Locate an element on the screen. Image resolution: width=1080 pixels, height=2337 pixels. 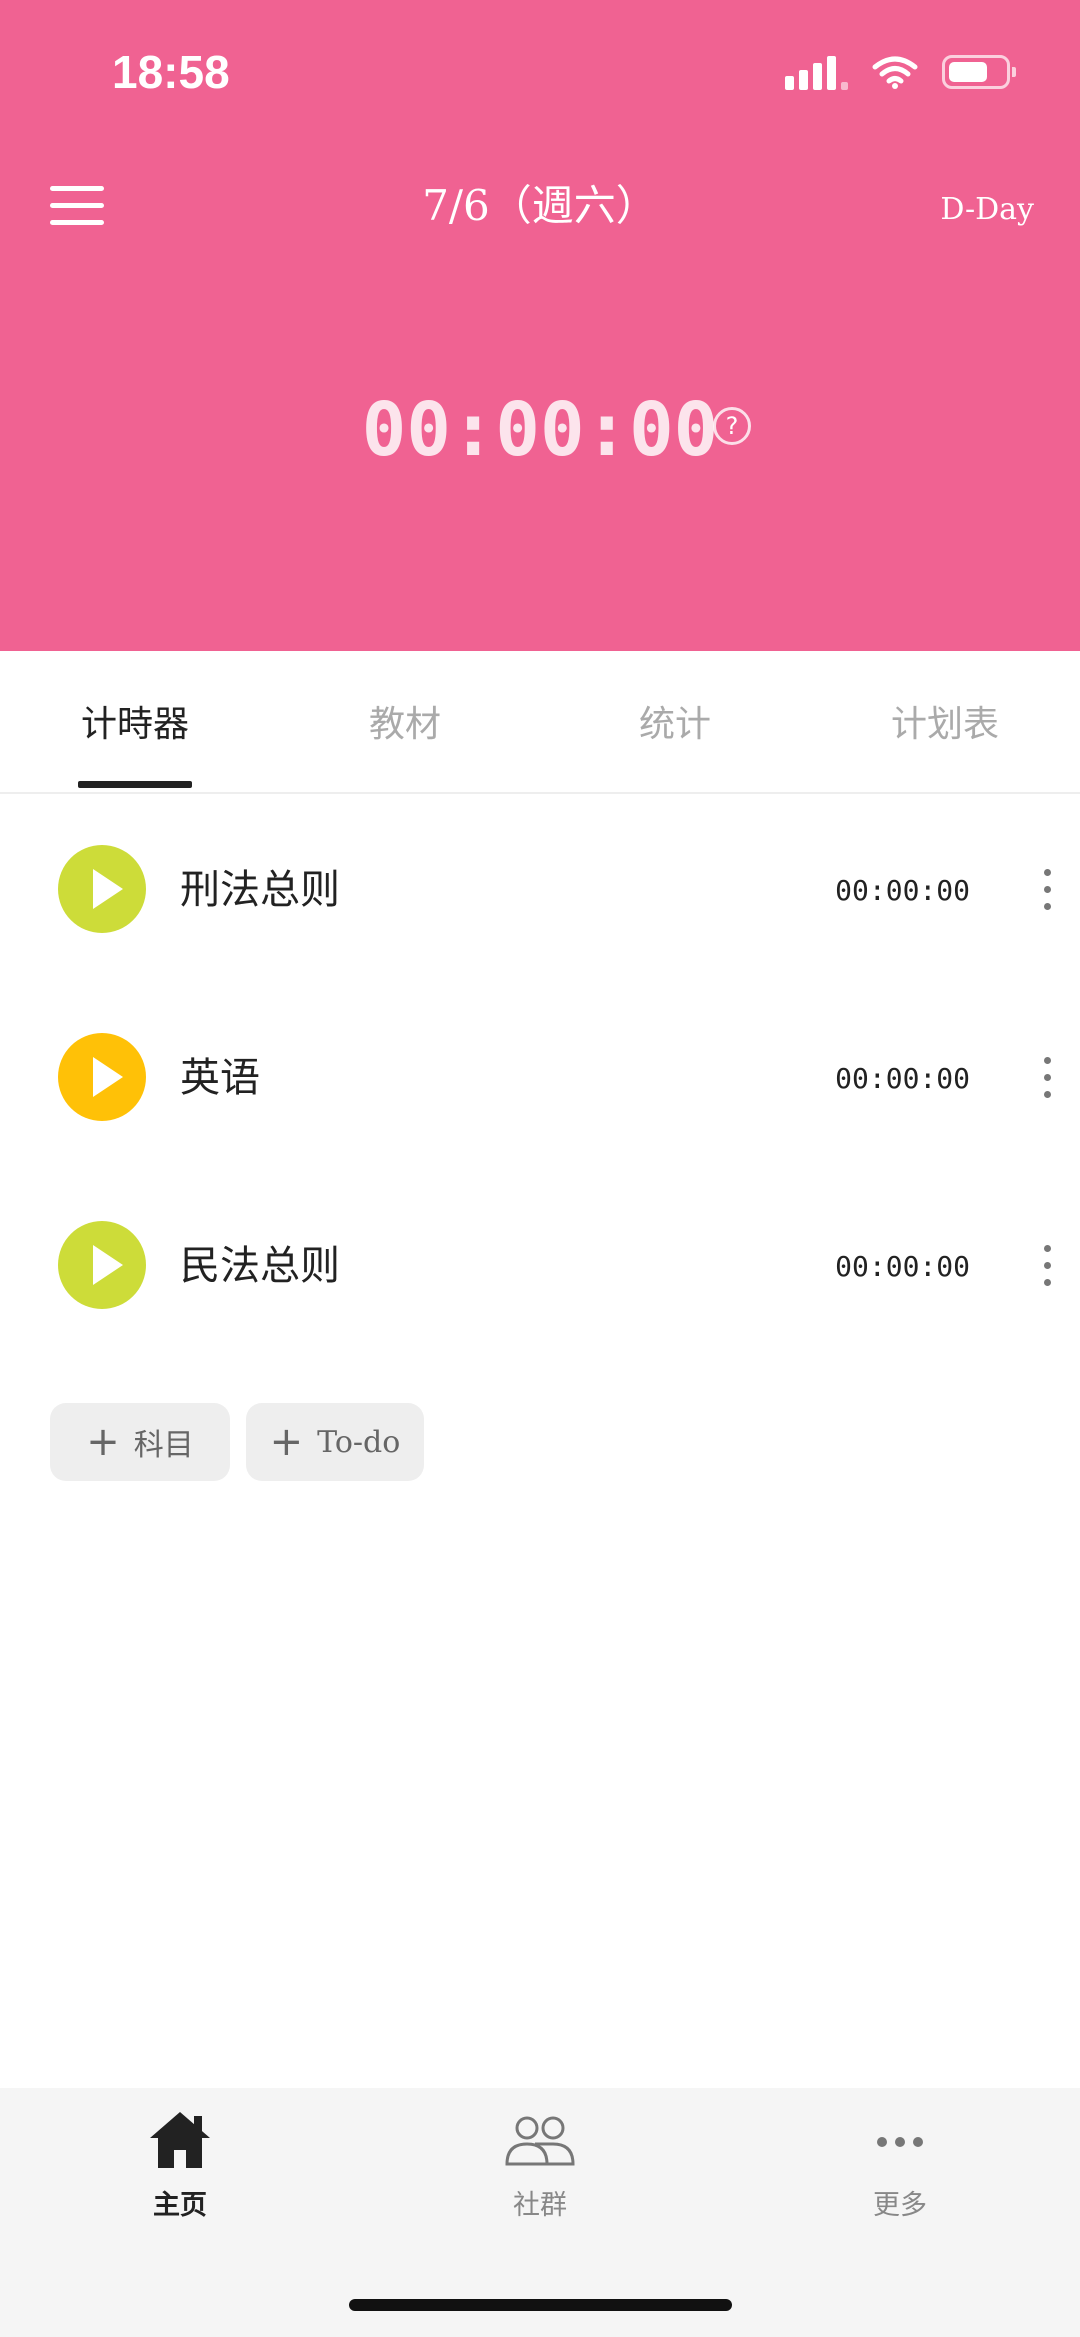
community-icon is located at coordinates (540, 2141).